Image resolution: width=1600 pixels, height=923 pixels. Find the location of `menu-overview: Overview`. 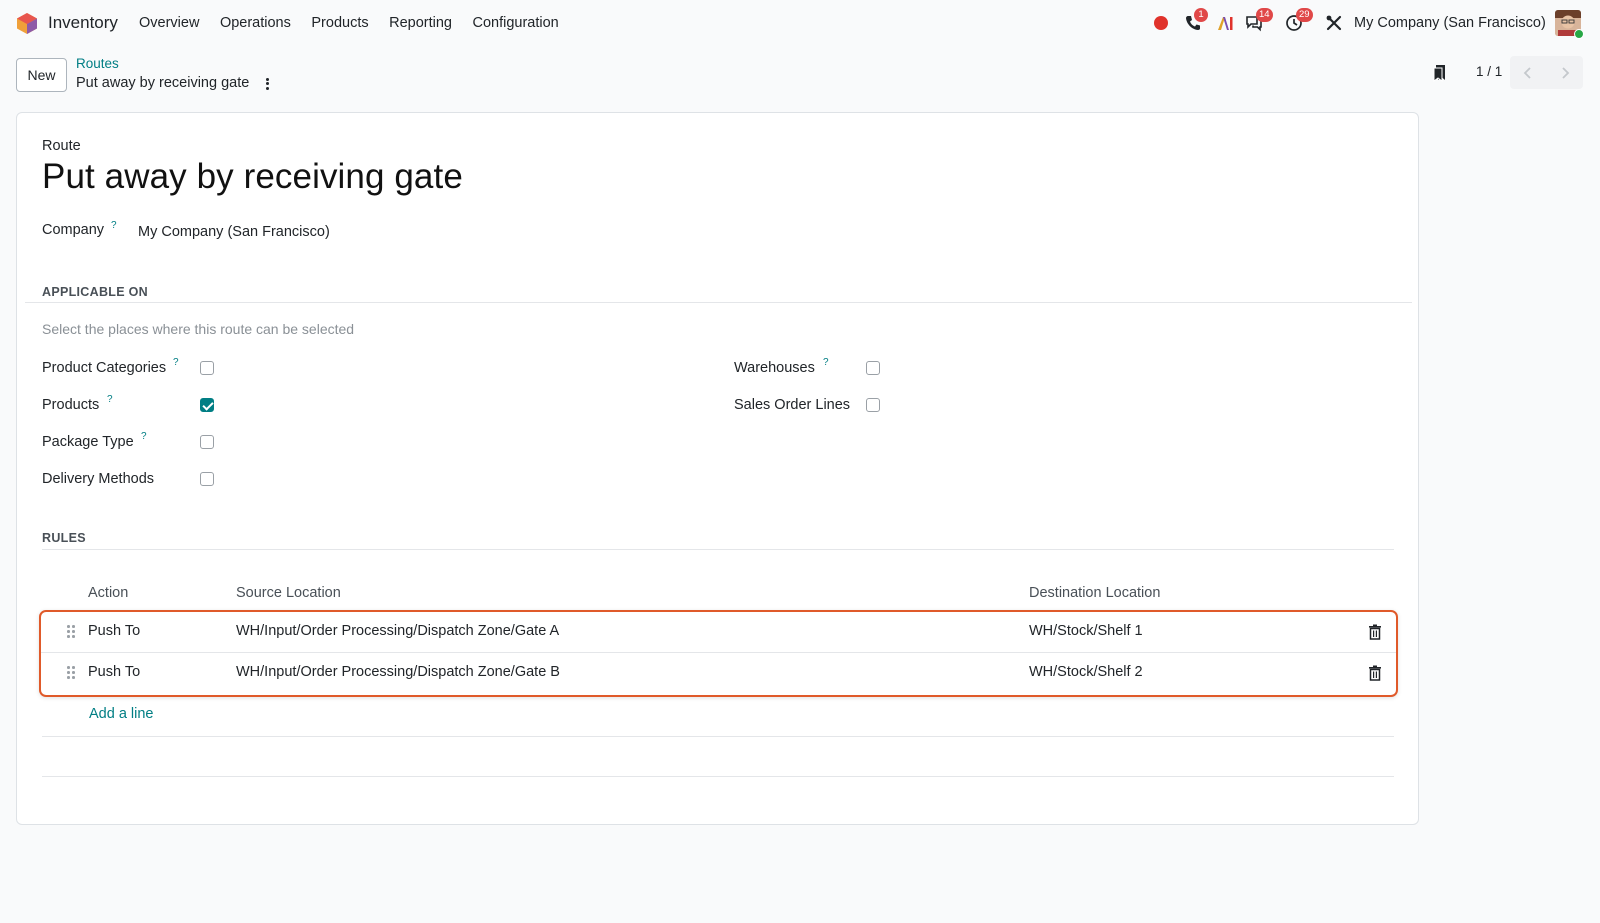

menu-overview: Overview is located at coordinates (169, 23).